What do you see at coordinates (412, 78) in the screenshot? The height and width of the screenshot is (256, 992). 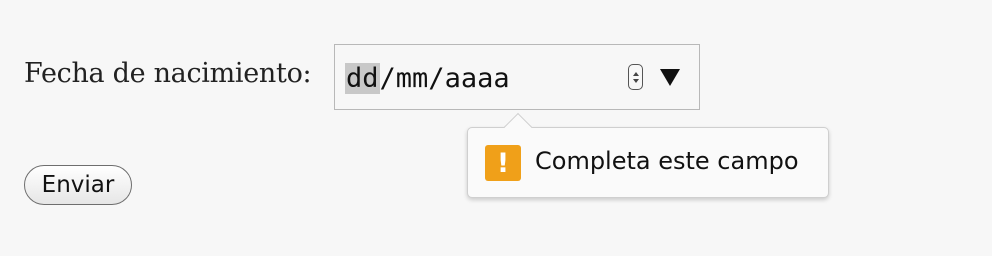 I see `date-month-segment: mm` at bounding box center [412, 78].